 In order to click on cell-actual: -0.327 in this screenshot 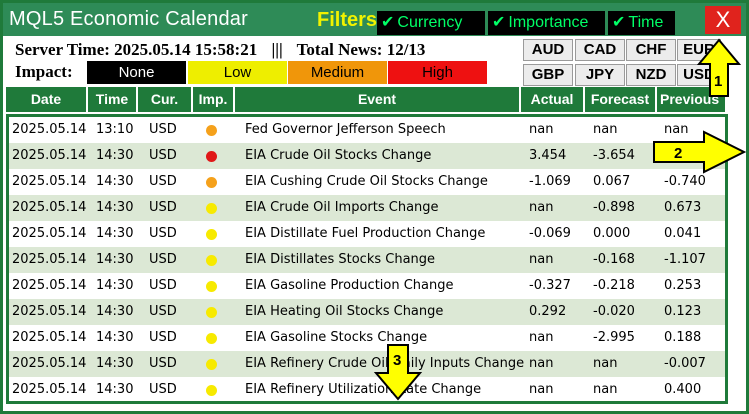, I will do `click(550, 285)`.